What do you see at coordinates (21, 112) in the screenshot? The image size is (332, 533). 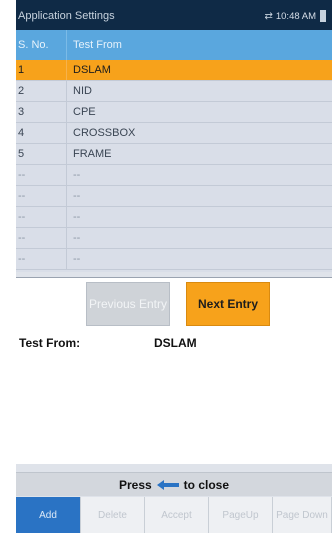 I see `row-sno: 3` at bounding box center [21, 112].